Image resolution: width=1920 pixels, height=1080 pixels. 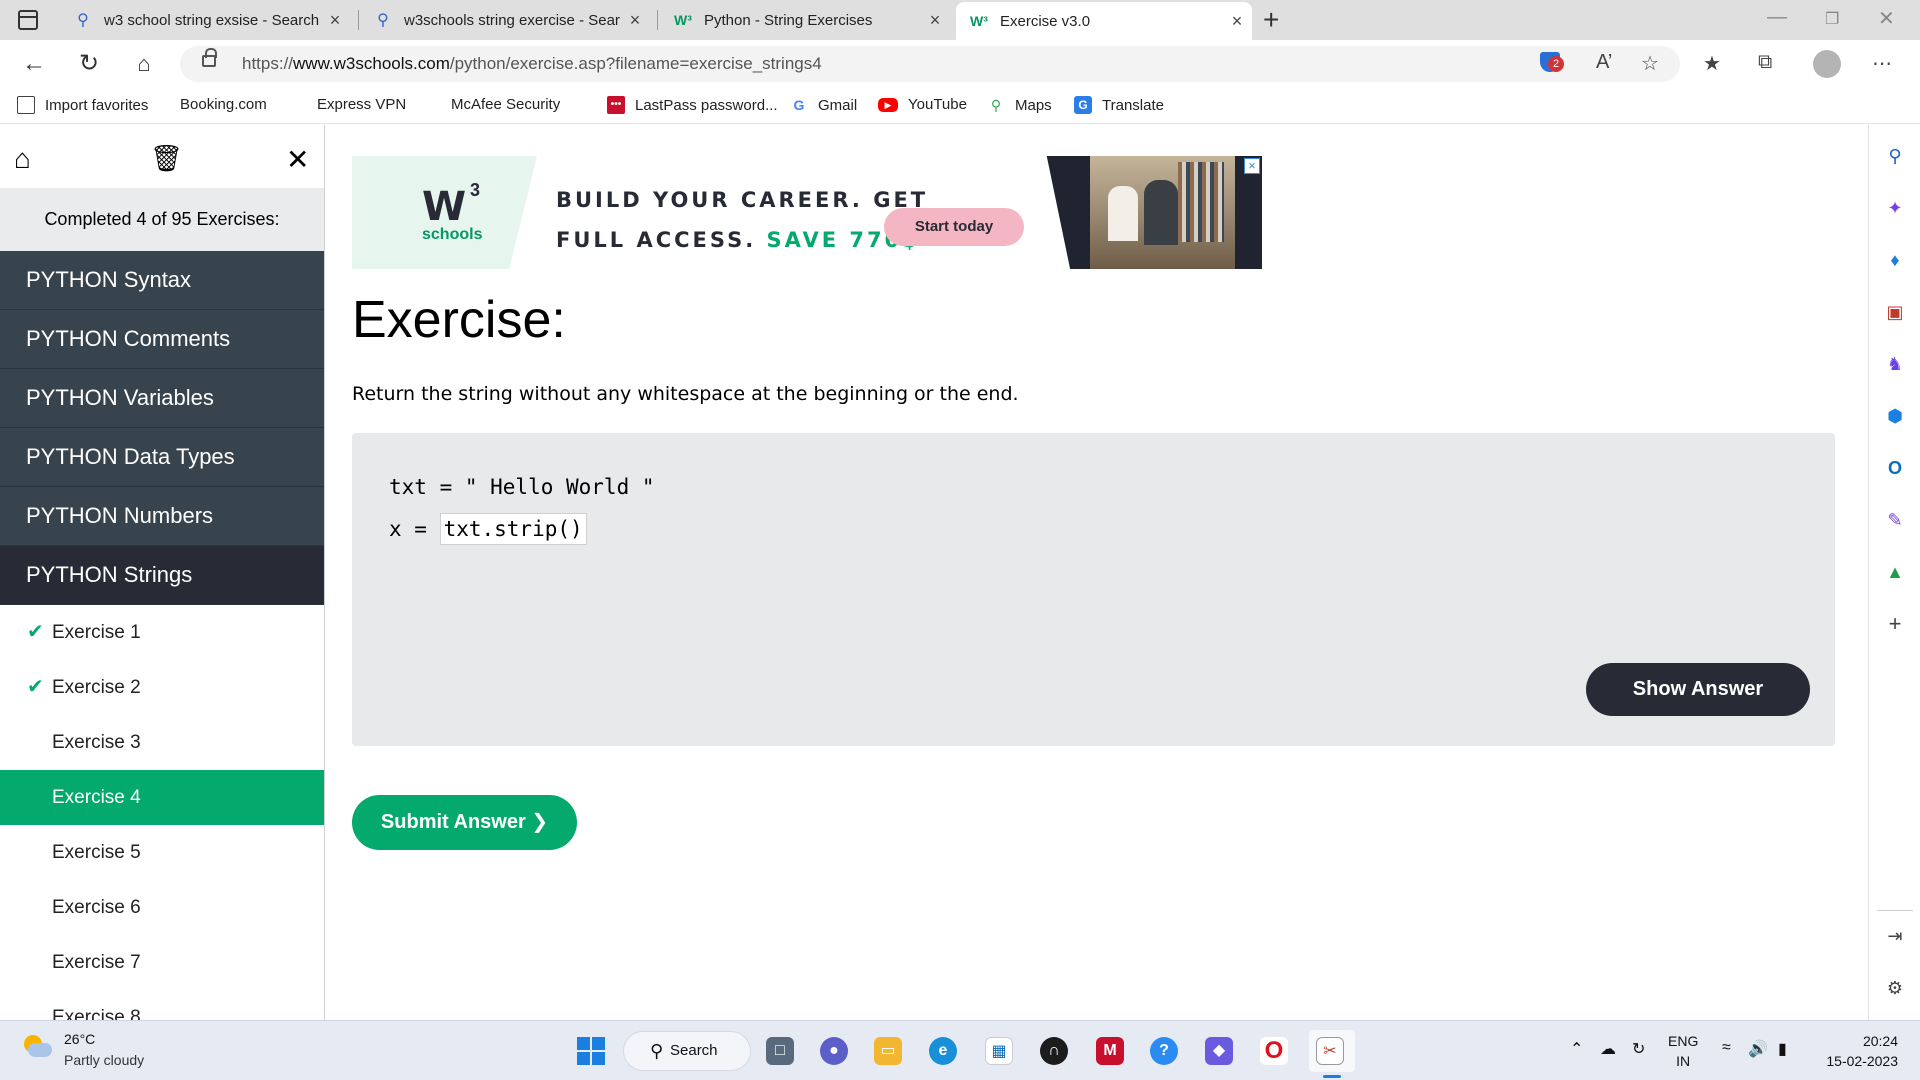 What do you see at coordinates (162, 575) in the screenshot?
I see `section-python-strings: PYTHON Strings` at bounding box center [162, 575].